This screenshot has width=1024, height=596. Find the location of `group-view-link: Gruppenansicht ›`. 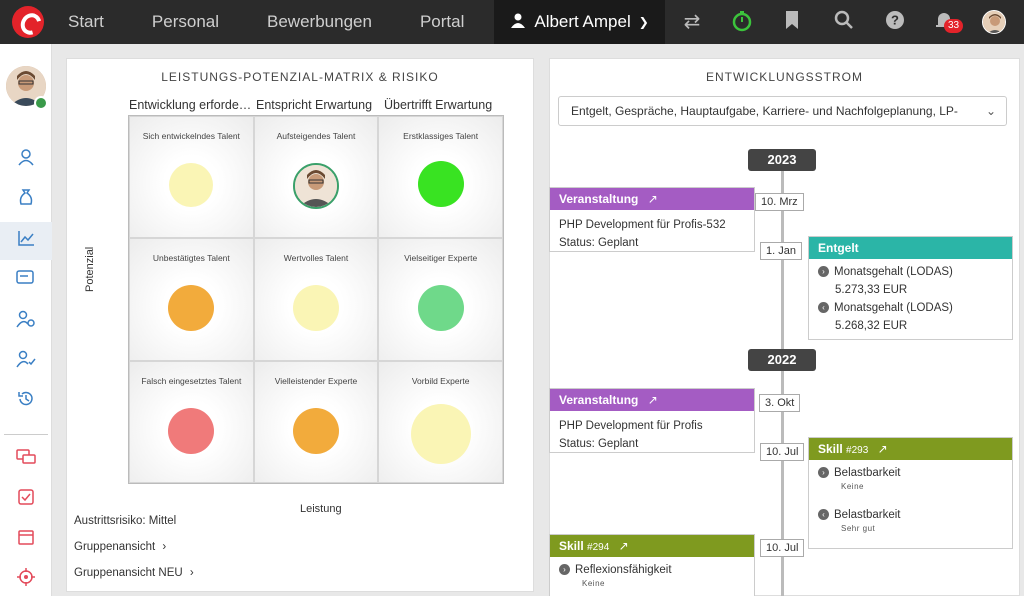

group-view-link: Gruppenansicht › is located at coordinates (120, 547).